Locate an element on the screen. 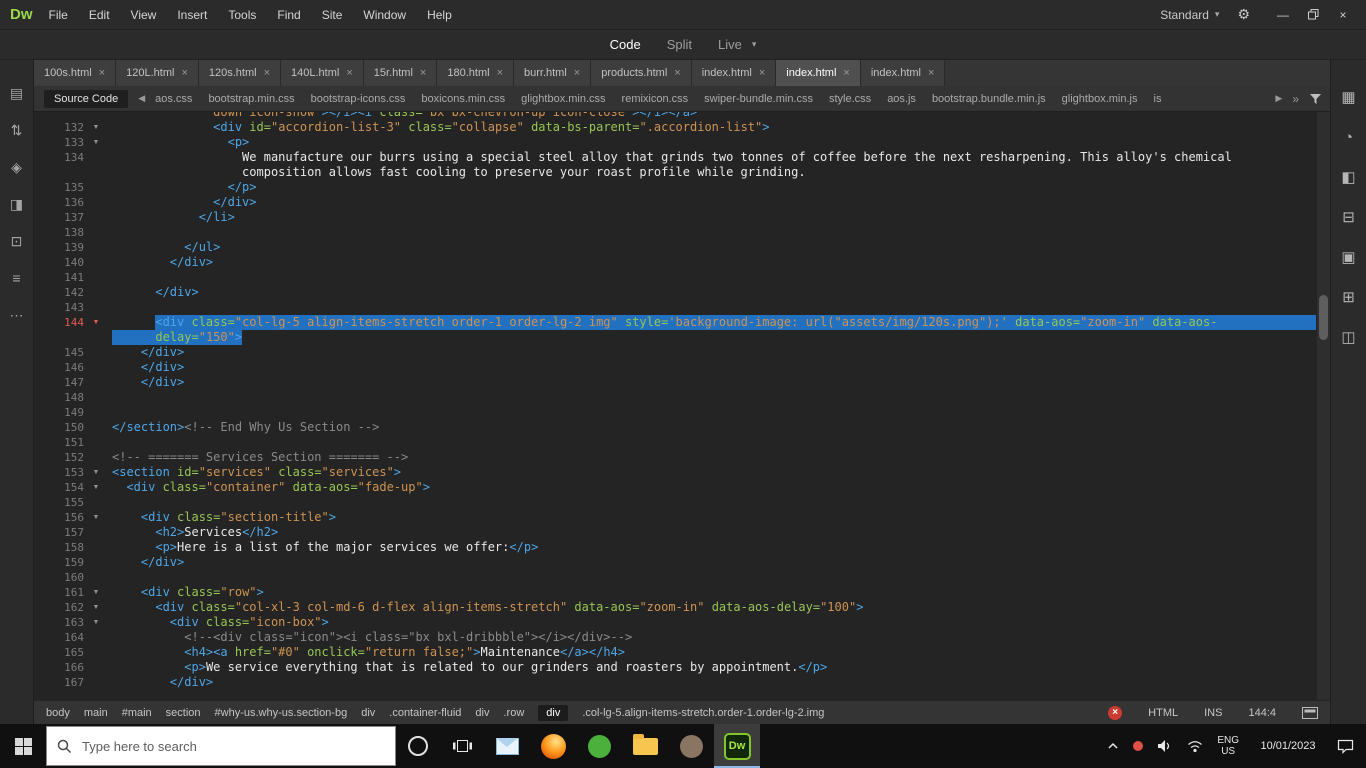  code-line: 146 </div> is located at coordinates (682, 367).